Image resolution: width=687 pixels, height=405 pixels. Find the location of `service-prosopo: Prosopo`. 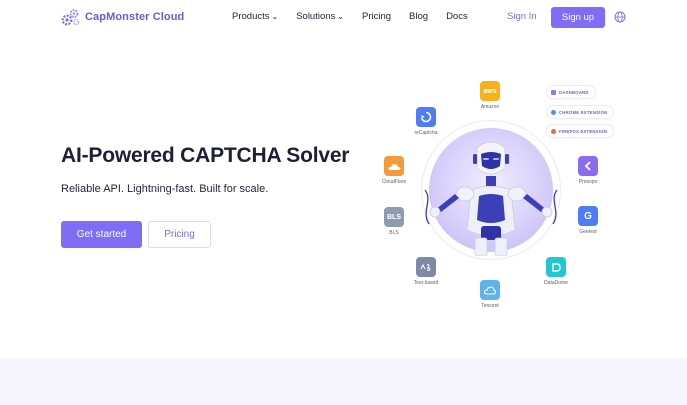

service-prosopo: Prosopo is located at coordinates (588, 170).